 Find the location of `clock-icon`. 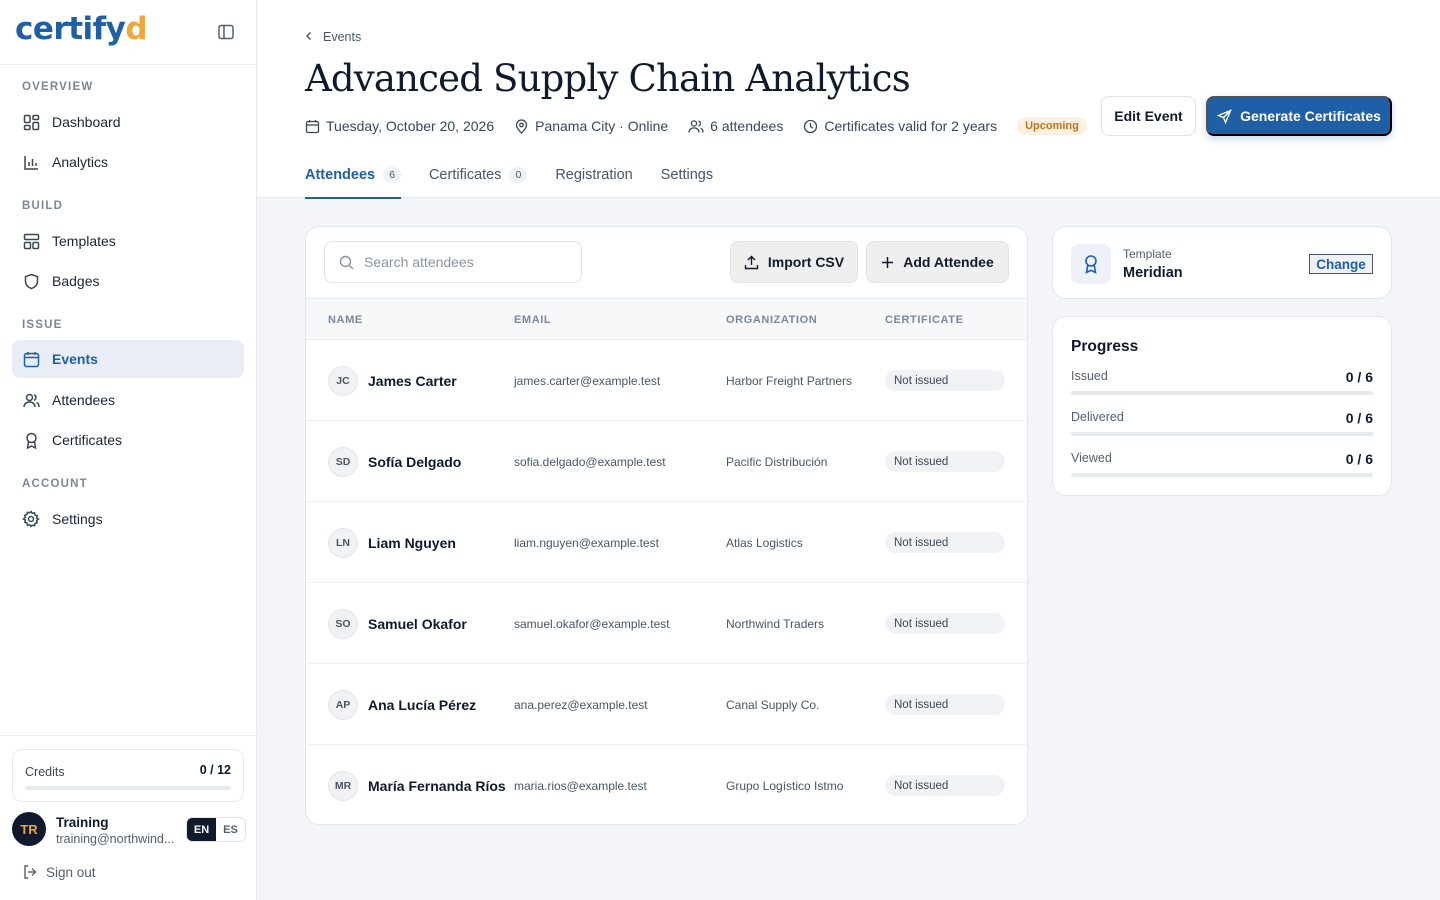

clock-icon is located at coordinates (811, 126).